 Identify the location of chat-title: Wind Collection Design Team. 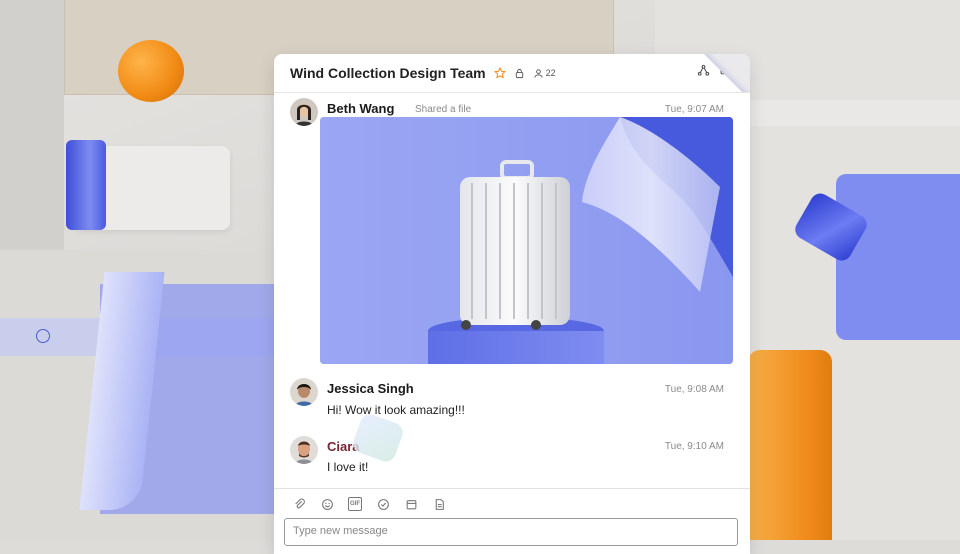
(388, 73).